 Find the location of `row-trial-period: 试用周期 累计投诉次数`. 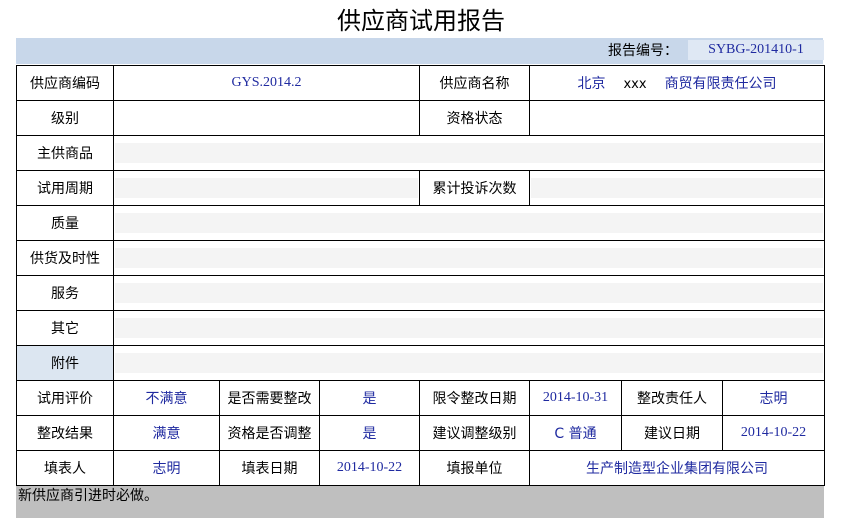

row-trial-period: 试用周期 累计投诉次数 is located at coordinates (421, 188).